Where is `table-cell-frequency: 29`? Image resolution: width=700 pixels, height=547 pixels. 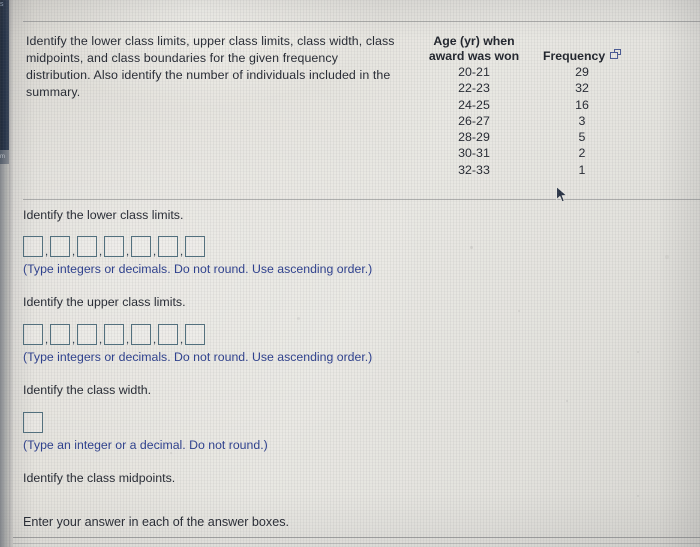 table-cell-frequency: 29 is located at coordinates (582, 72).